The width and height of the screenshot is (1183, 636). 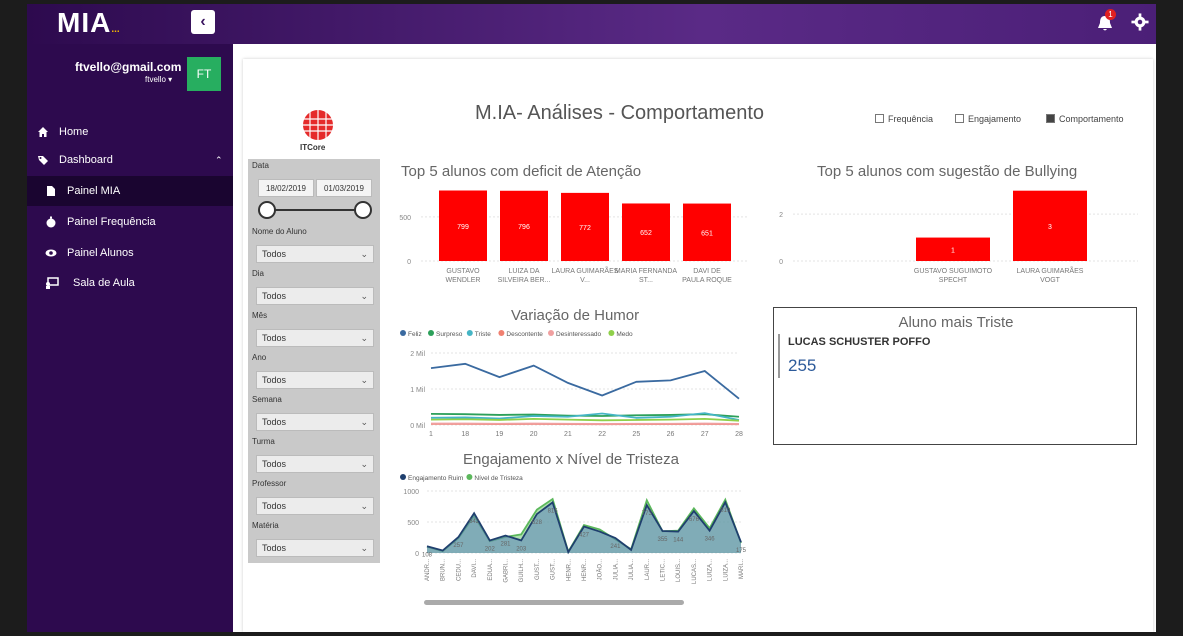 What do you see at coordinates (130, 160) in the screenshot?
I see `sidebar-item-dashboard: Dashboard ⌃` at bounding box center [130, 160].